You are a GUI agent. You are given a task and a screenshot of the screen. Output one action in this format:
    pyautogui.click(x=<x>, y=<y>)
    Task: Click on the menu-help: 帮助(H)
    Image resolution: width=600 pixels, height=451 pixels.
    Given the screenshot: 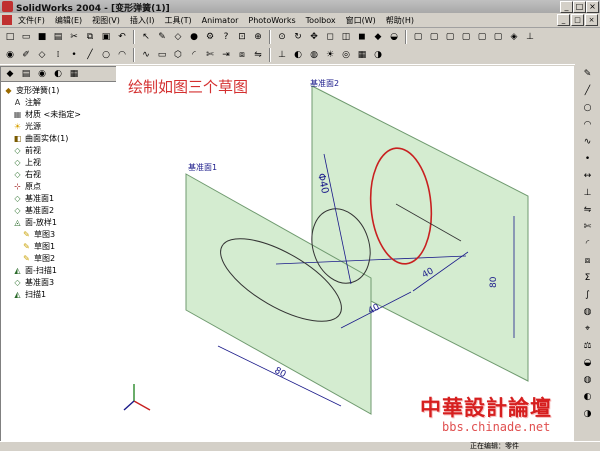 What is the action you would take?
    pyautogui.click(x=400, y=20)
    